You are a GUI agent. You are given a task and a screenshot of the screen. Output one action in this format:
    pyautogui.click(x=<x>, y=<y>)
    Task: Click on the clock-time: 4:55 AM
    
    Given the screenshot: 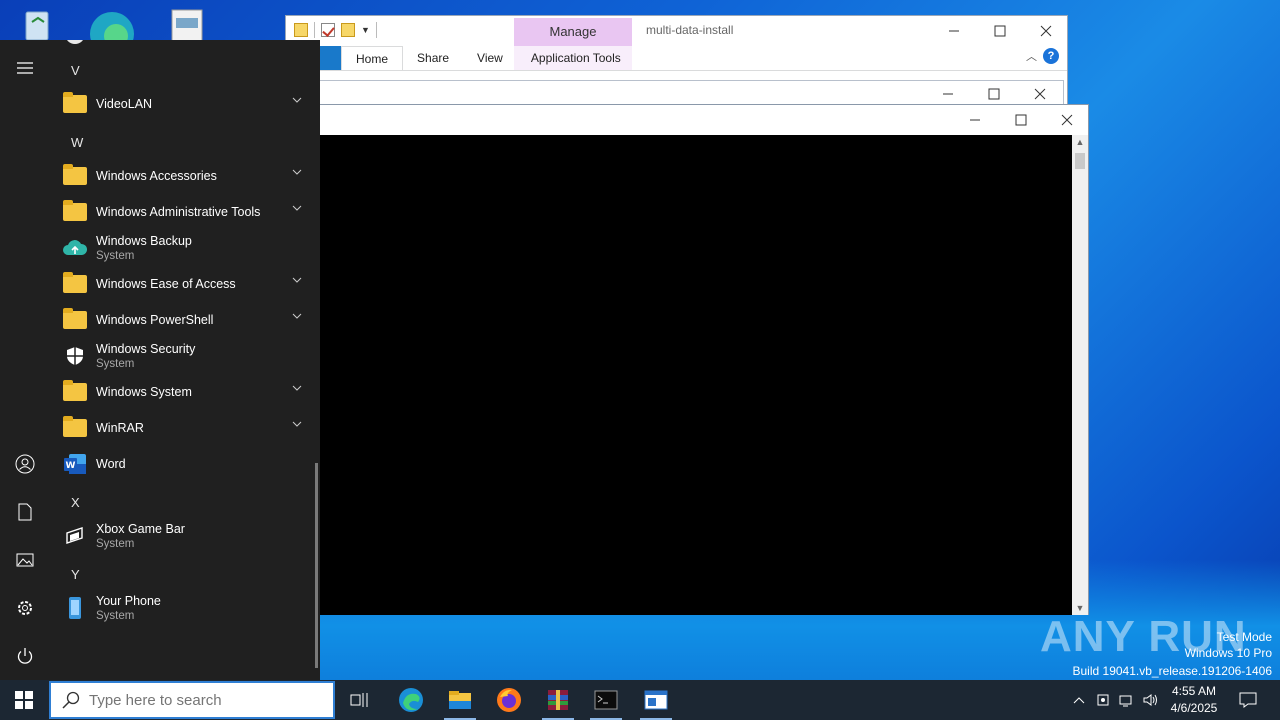 What is the action you would take?
    pyautogui.click(x=1194, y=691)
    